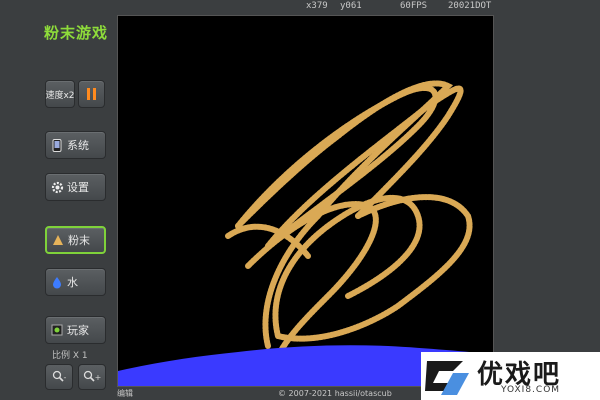 The height and width of the screenshot is (400, 600). What do you see at coordinates (510, 376) in the screenshot?
I see `watermark-logo: 优戏吧 YOXI8.COM` at bounding box center [510, 376].